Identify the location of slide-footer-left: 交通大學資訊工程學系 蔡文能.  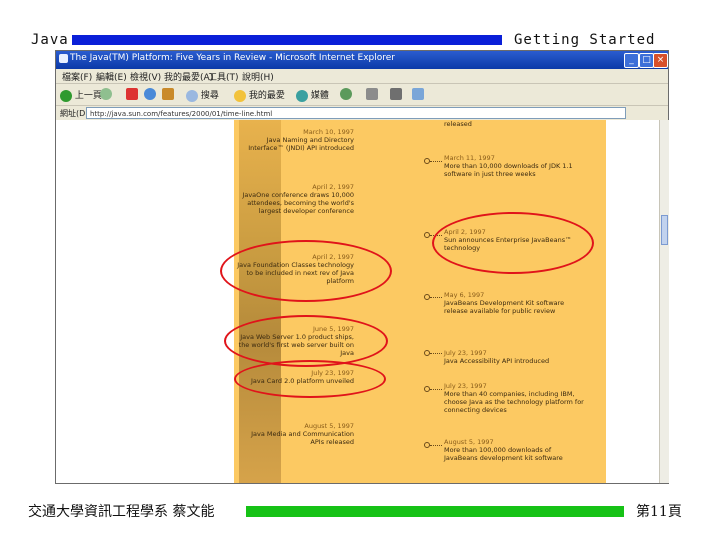
(121, 512).